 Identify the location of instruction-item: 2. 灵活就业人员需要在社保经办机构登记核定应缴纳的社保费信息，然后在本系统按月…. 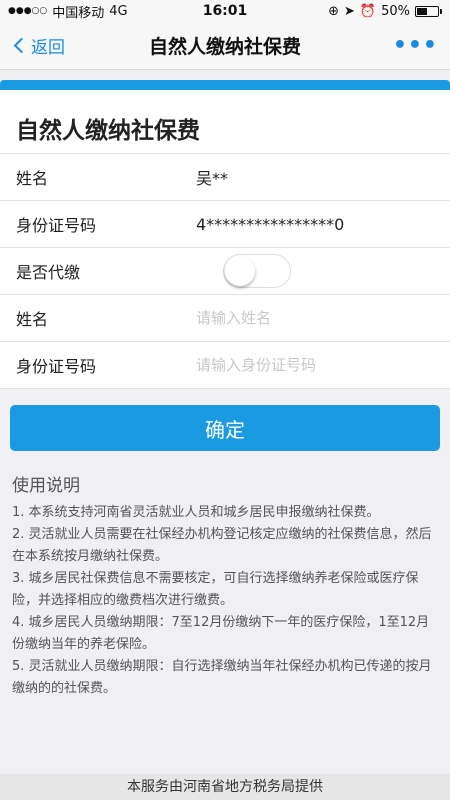
(222, 545).